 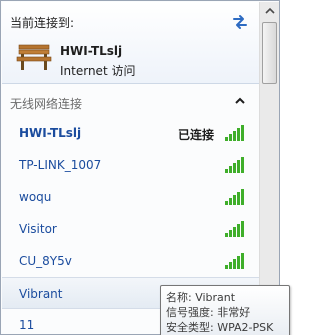 What do you see at coordinates (196, 135) in the screenshot?
I see `connection-status: 已连接` at bounding box center [196, 135].